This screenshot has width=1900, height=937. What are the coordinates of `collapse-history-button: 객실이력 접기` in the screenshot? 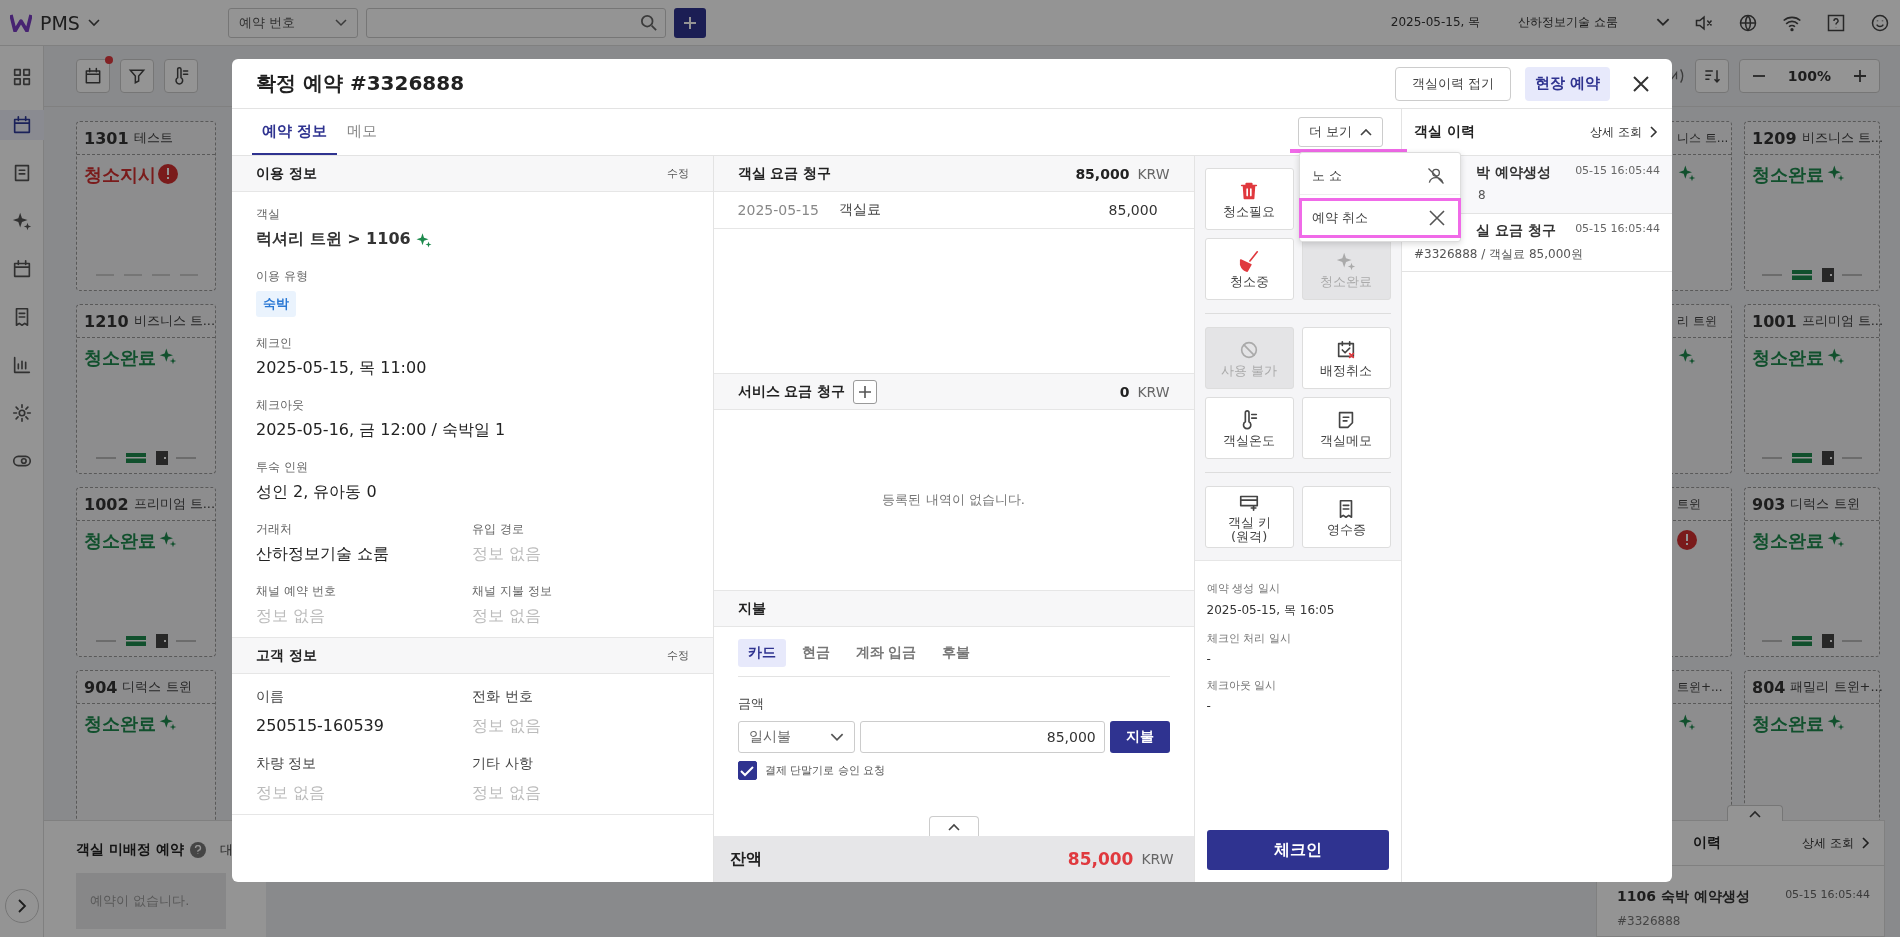 It's located at (1452, 83).